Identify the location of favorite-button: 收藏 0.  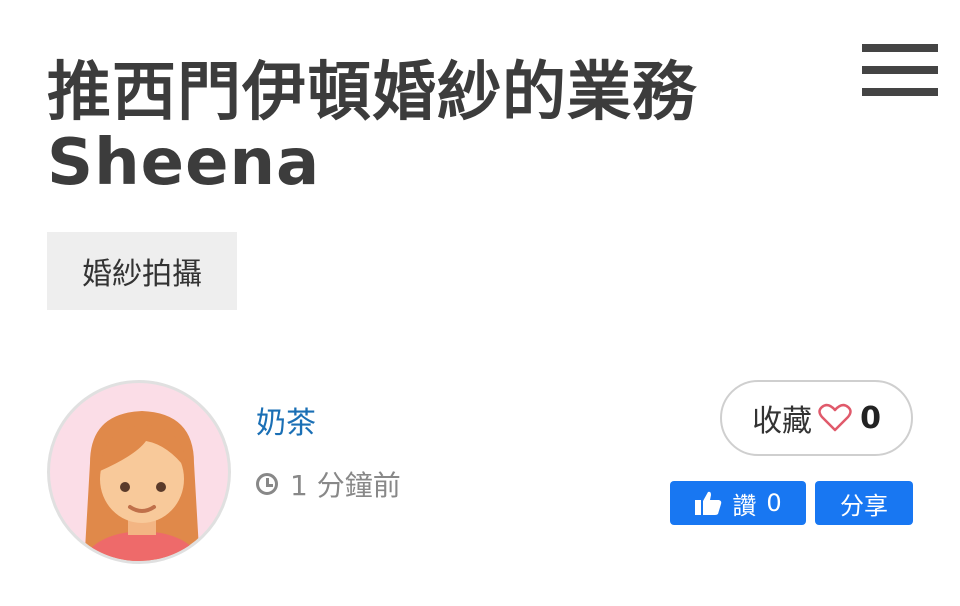
(816, 418).